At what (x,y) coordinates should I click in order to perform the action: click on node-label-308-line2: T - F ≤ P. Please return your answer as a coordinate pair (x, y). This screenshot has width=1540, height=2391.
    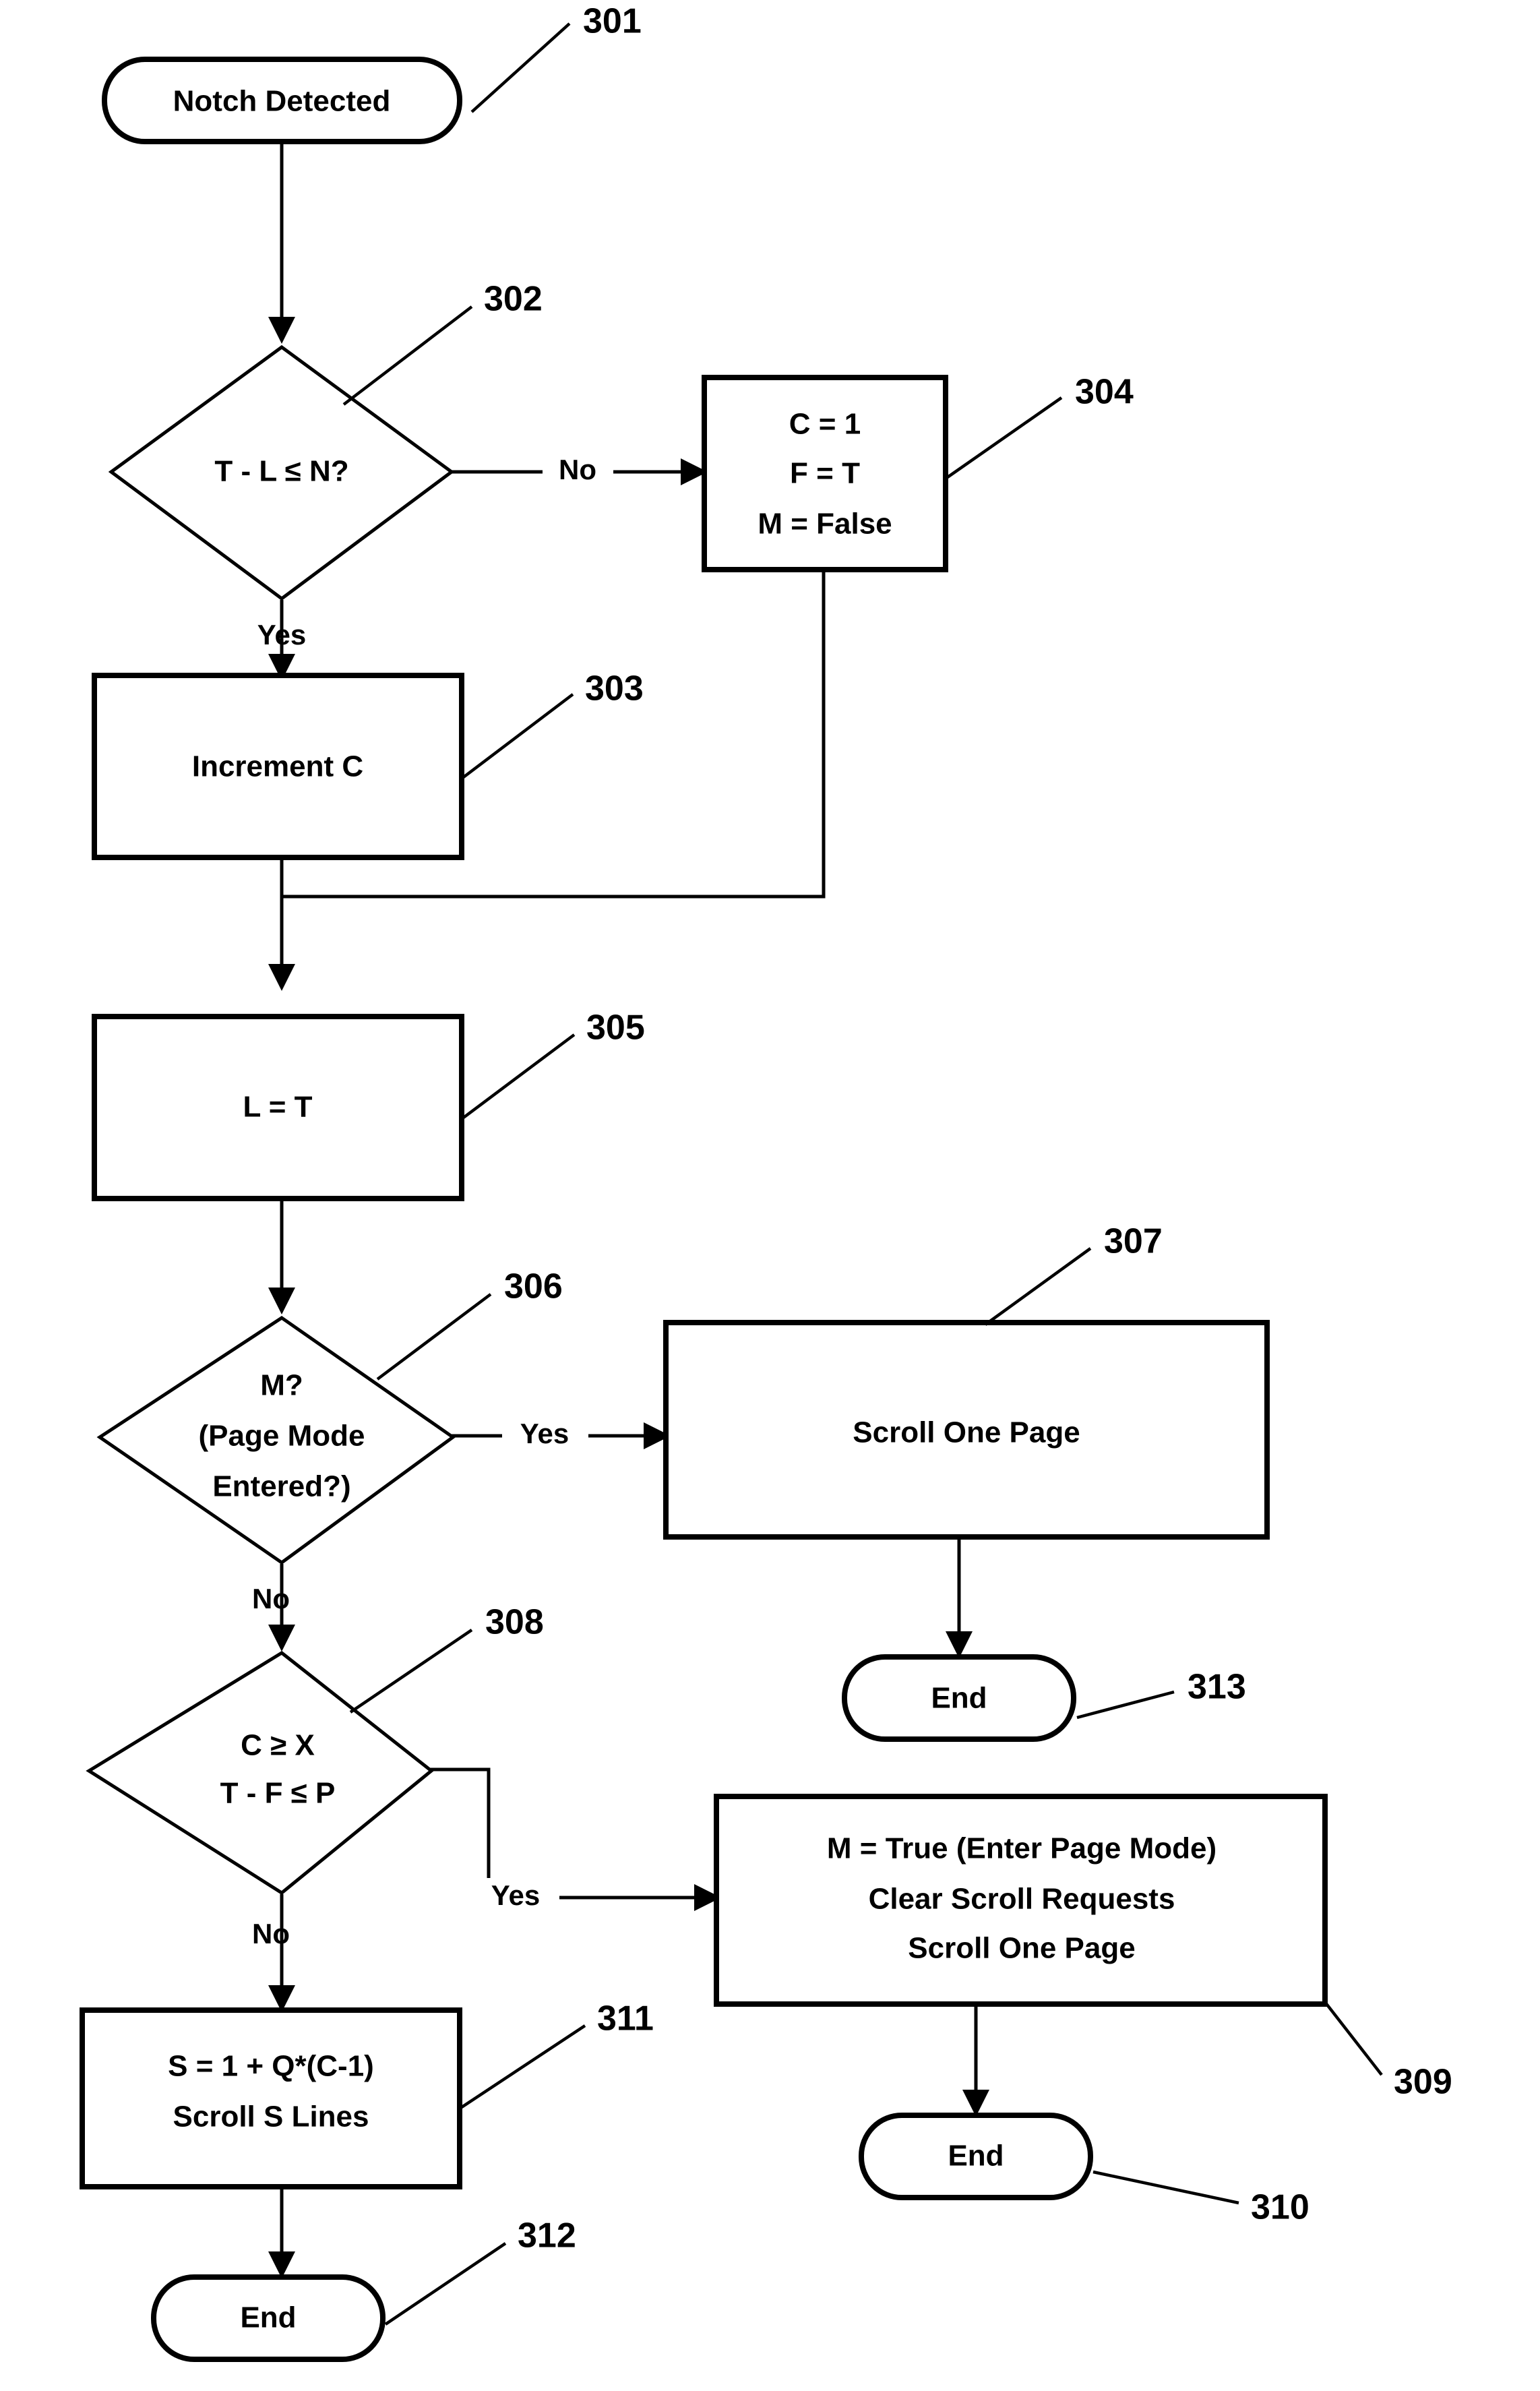
    Looking at the image, I should click on (278, 1793).